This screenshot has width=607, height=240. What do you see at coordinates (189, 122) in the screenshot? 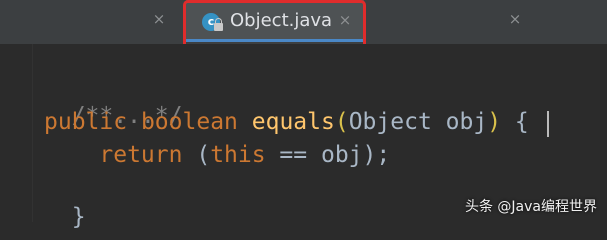
I see `keyword-boolean: boolean` at bounding box center [189, 122].